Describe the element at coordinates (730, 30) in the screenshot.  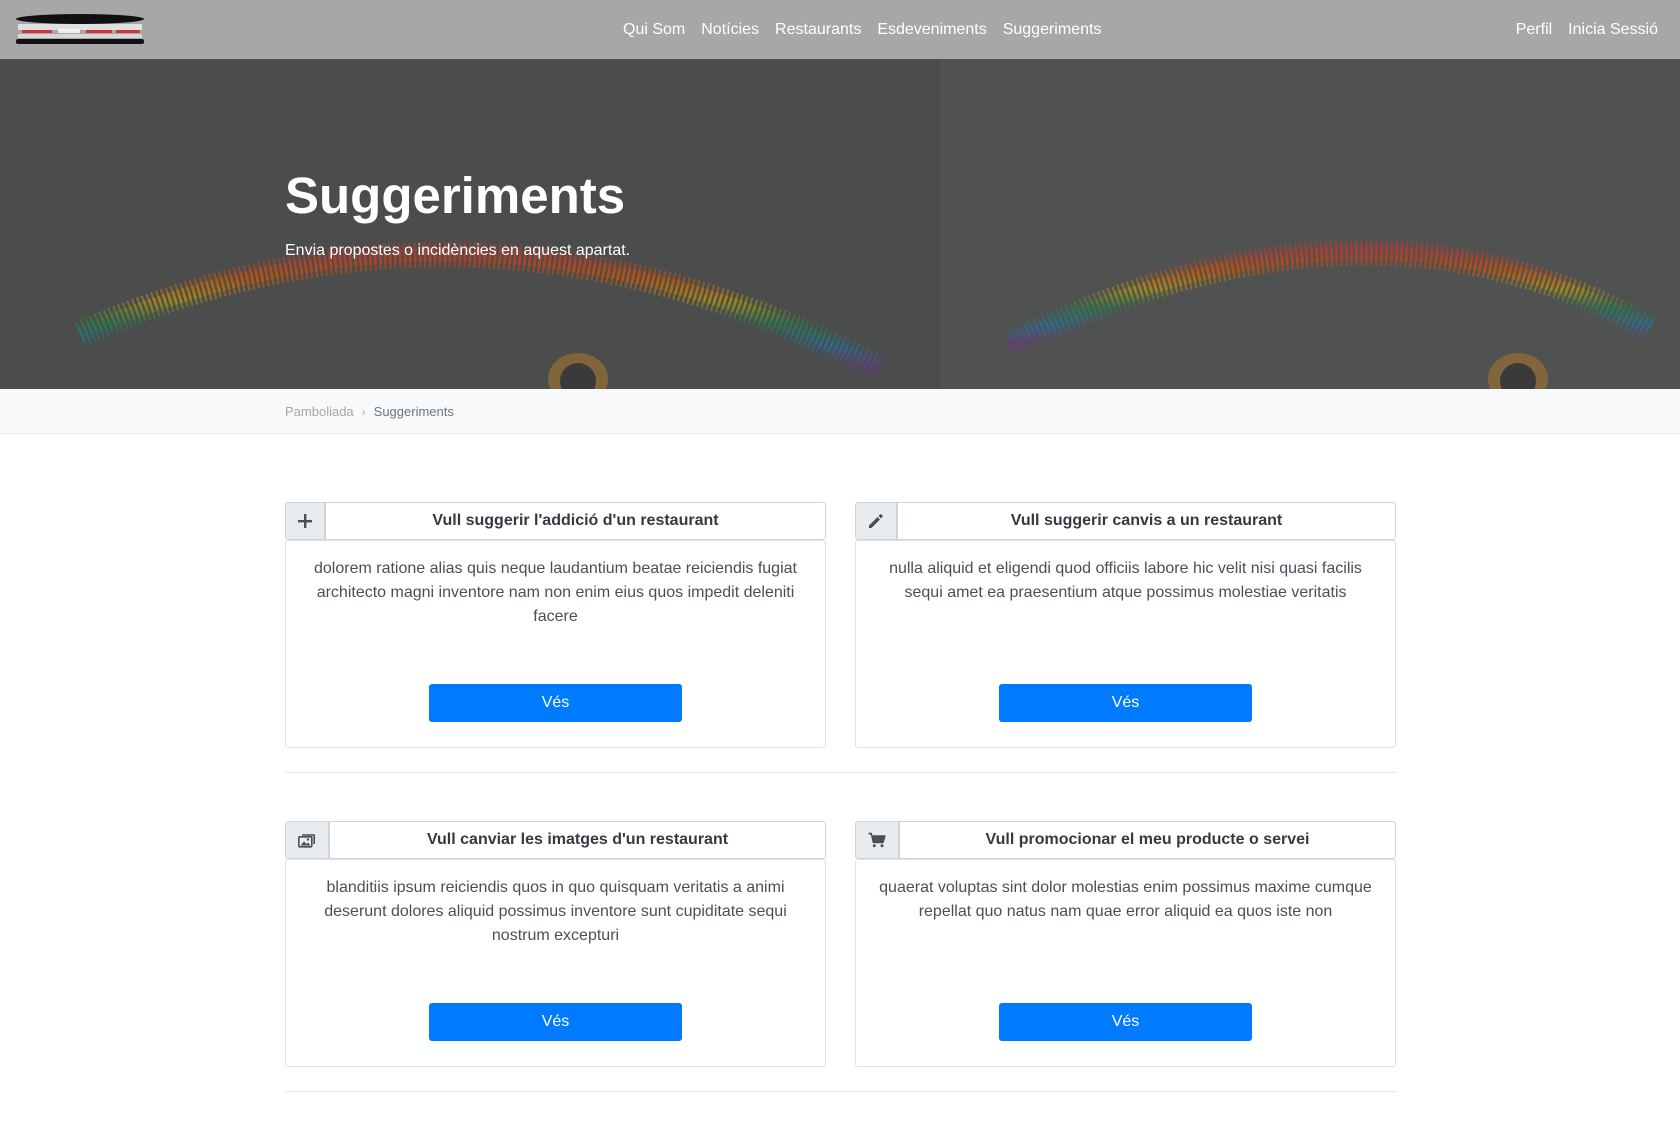
I see `nav-link-noticies: Notícies` at that location.